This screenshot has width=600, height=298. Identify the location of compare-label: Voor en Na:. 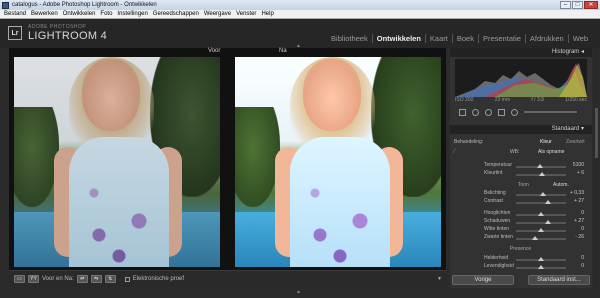
(58, 279).